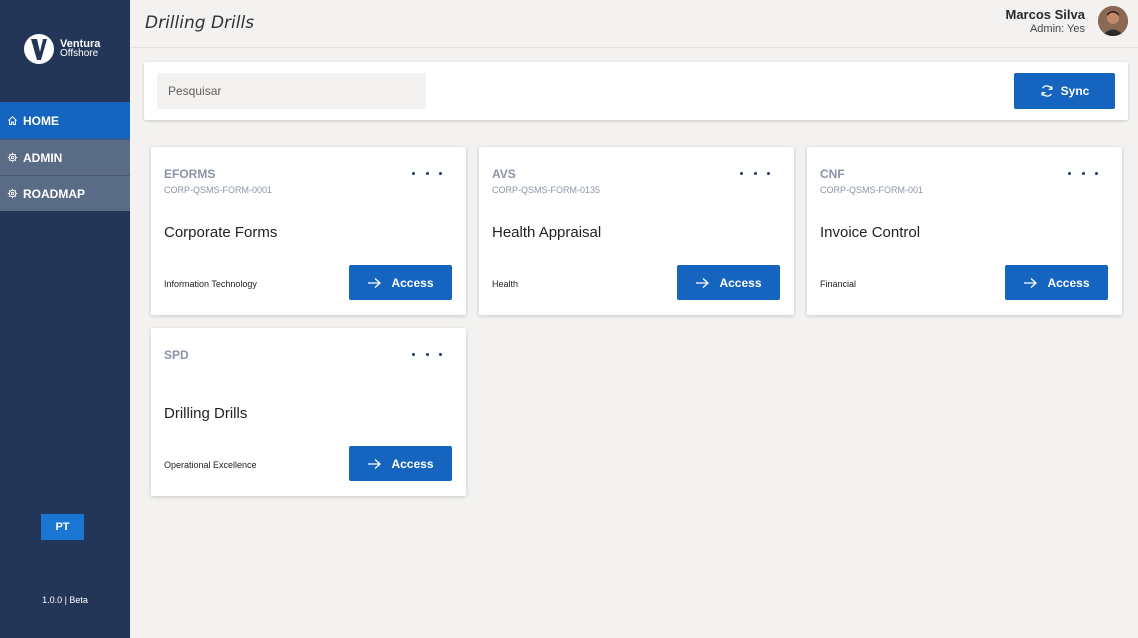 The image size is (1138, 638). What do you see at coordinates (12, 120) in the screenshot?
I see `home-icon` at bounding box center [12, 120].